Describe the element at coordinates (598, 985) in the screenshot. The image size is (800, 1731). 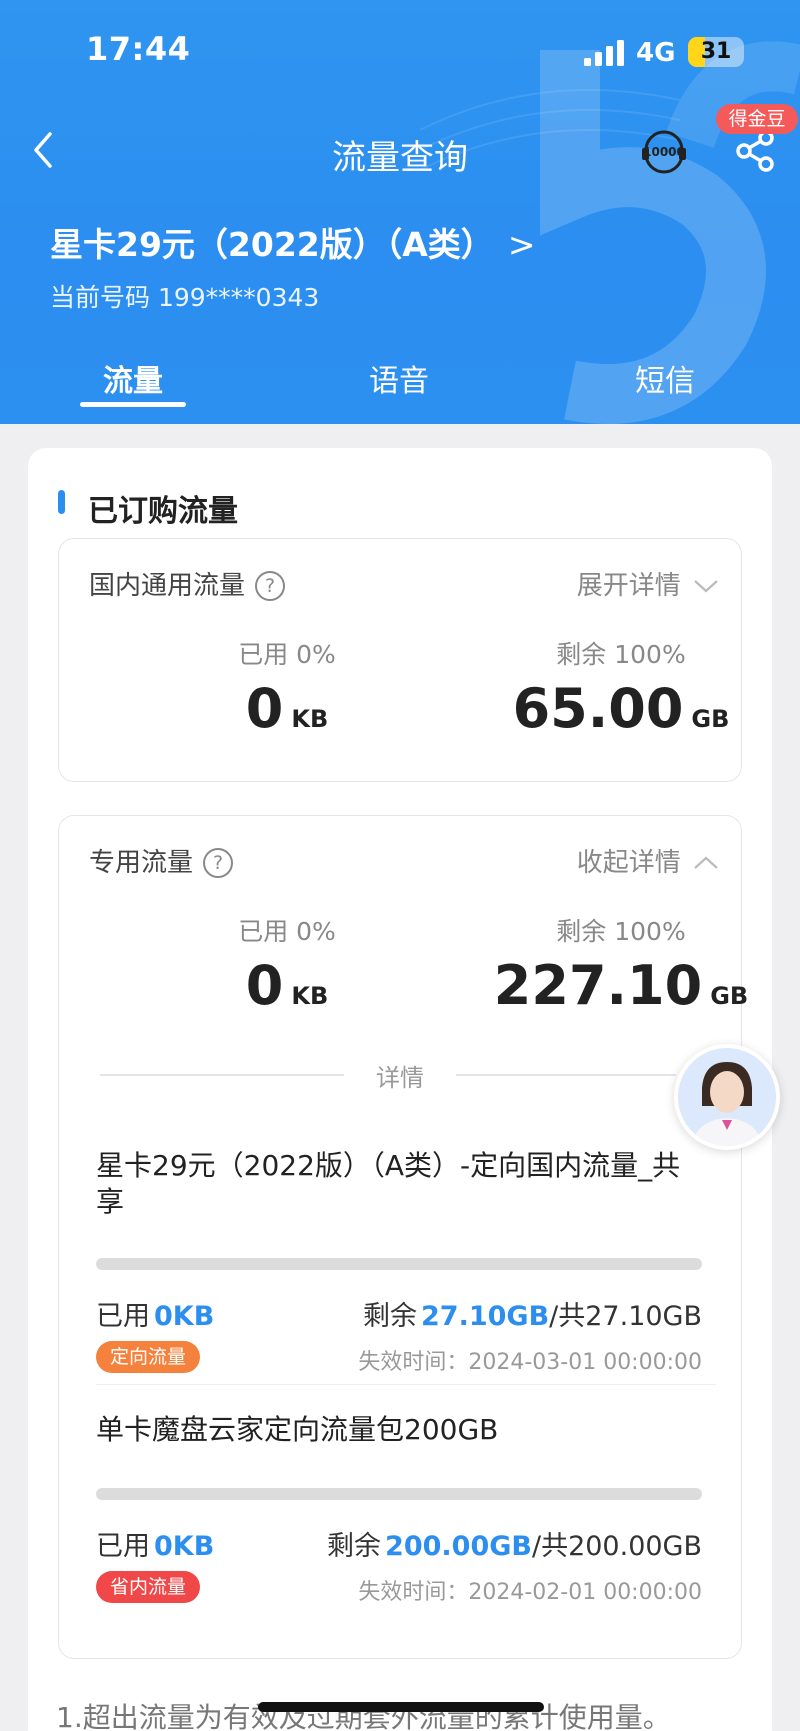
I see `remain-amount-number: 227.10` at that location.